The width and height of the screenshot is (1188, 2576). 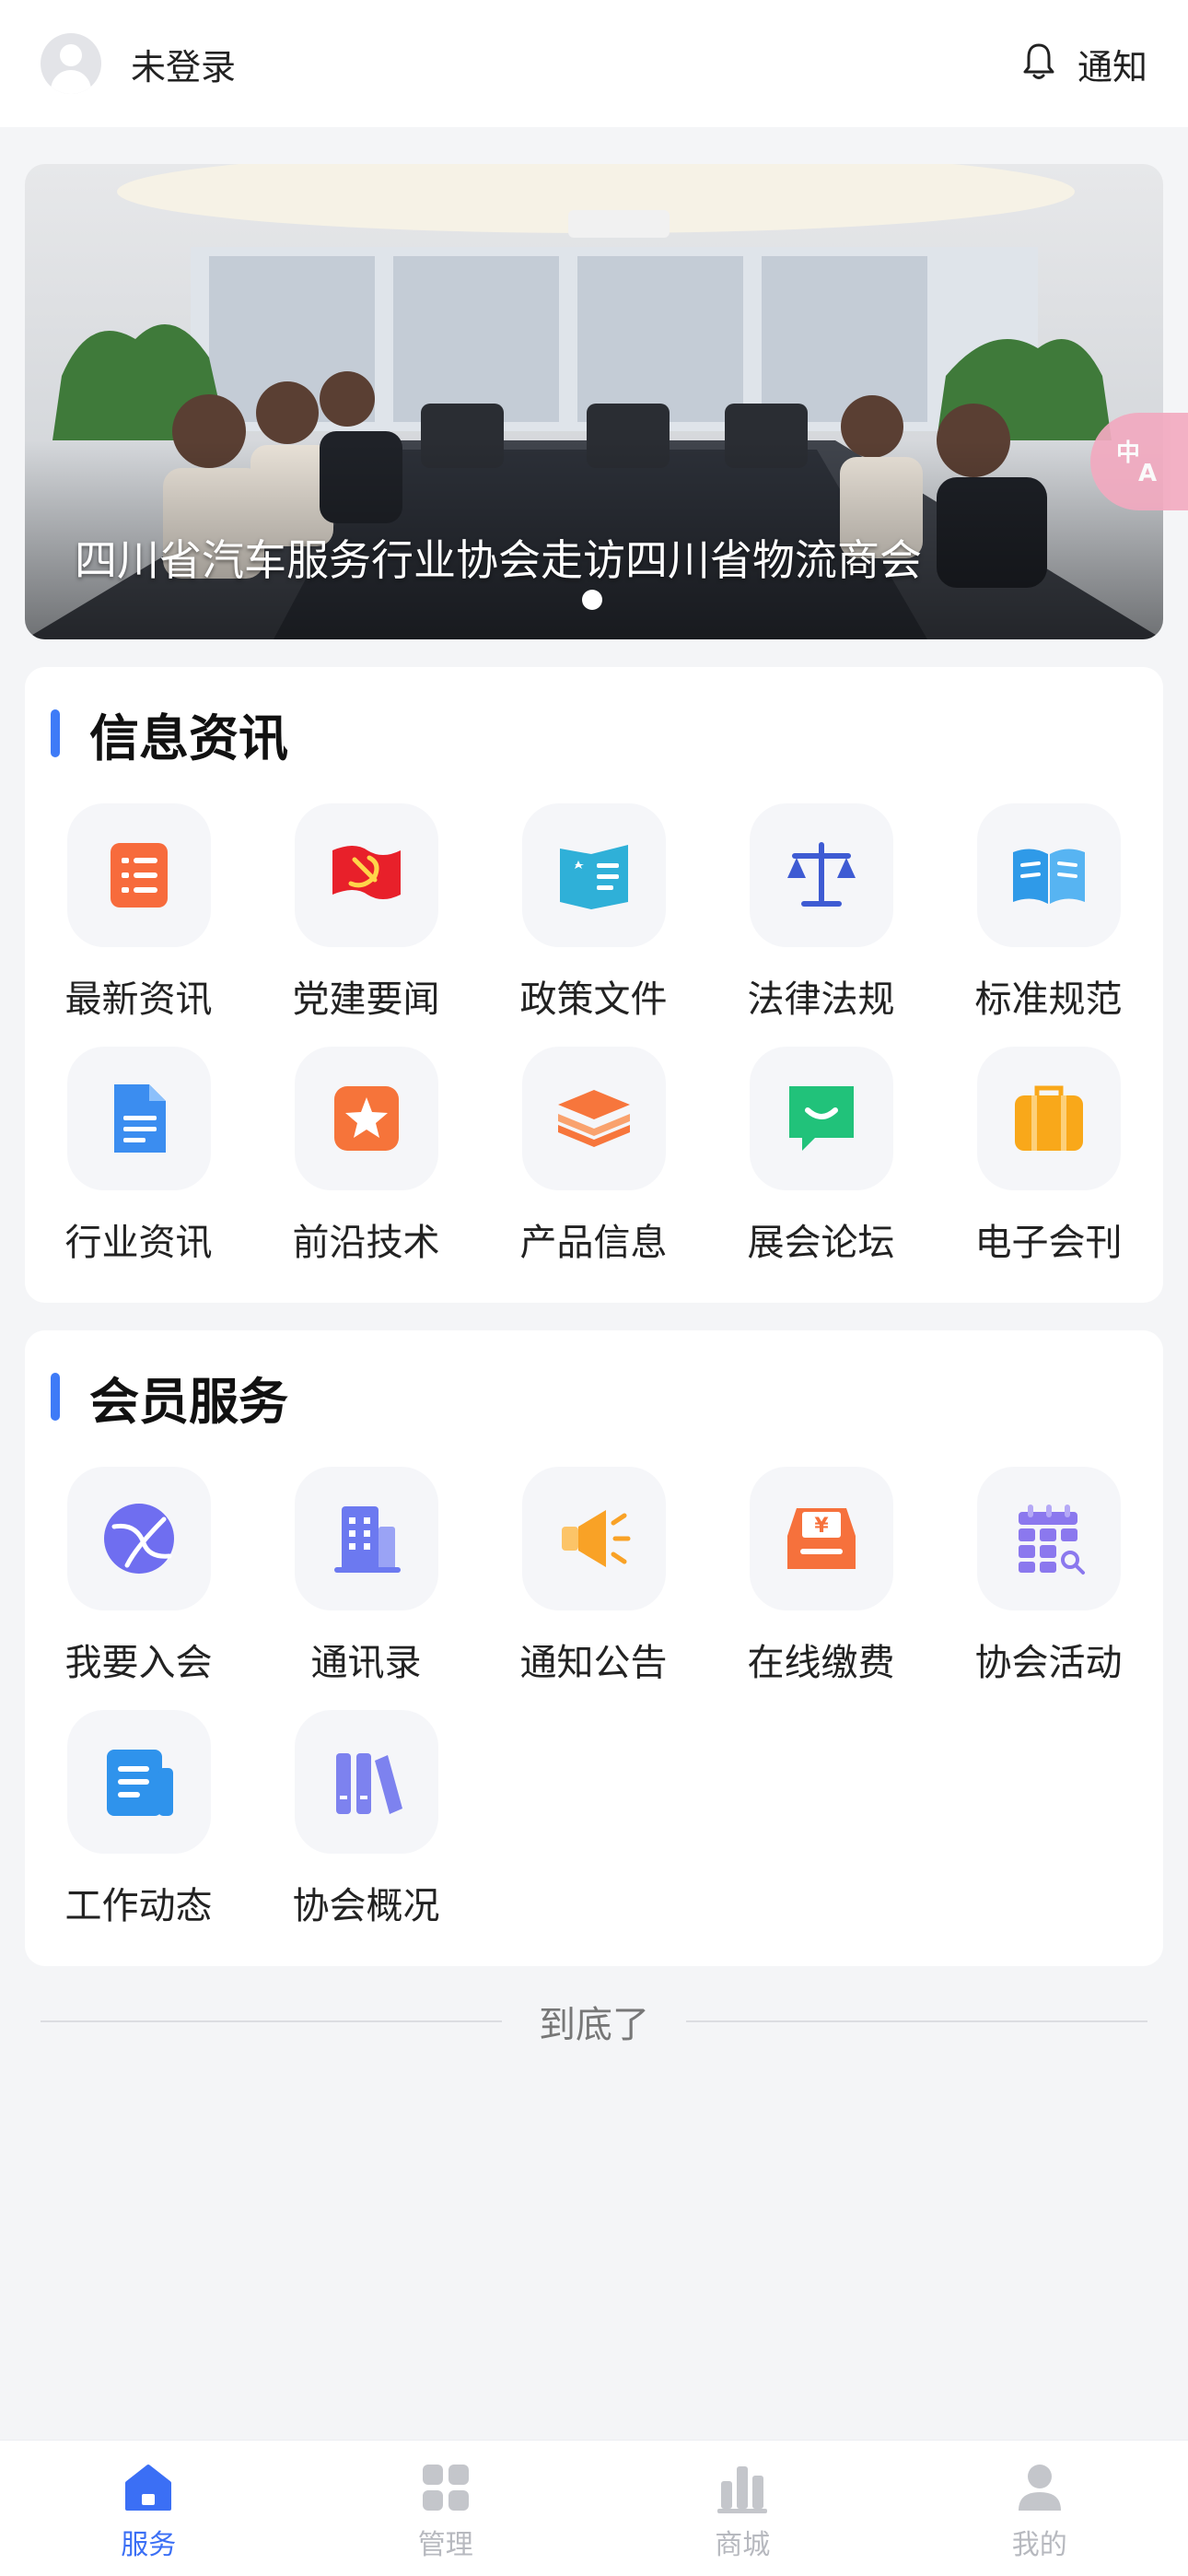 I want to click on file-document-icon, so click(x=139, y=1118).